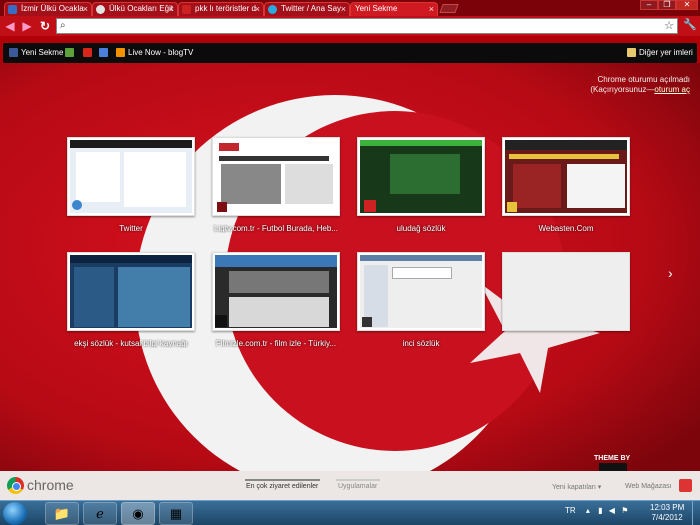 Image resolution: width=700 pixels, height=525 pixels. I want to click on thumbnail-filmizle, so click(276, 291).